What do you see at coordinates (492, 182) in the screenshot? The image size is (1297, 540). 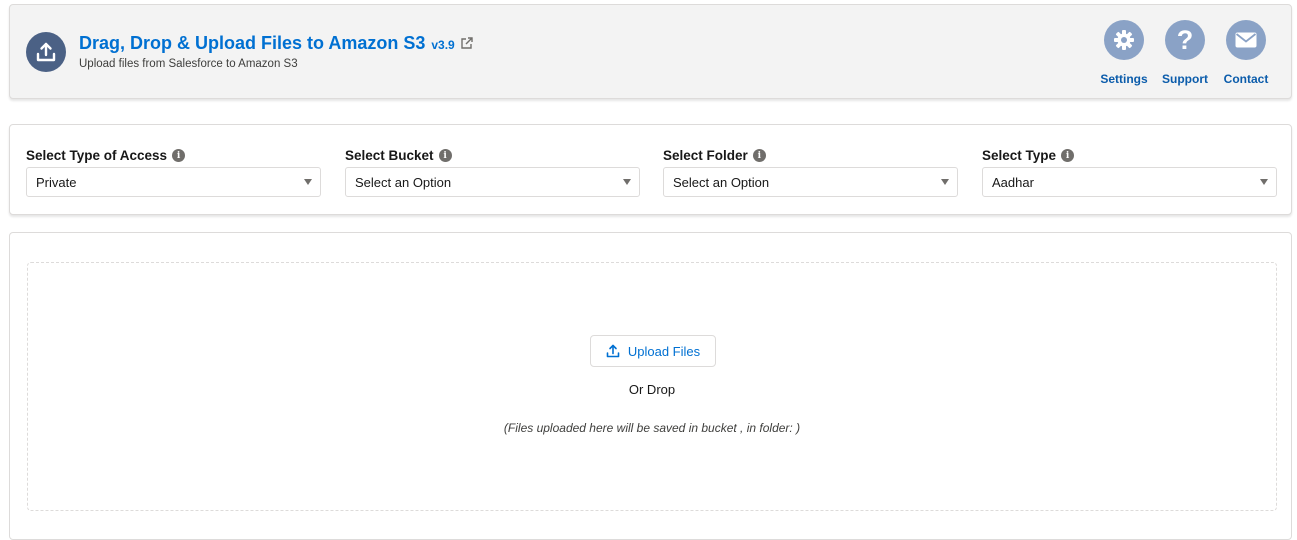 I see `bucket-select: Select an Option` at bounding box center [492, 182].